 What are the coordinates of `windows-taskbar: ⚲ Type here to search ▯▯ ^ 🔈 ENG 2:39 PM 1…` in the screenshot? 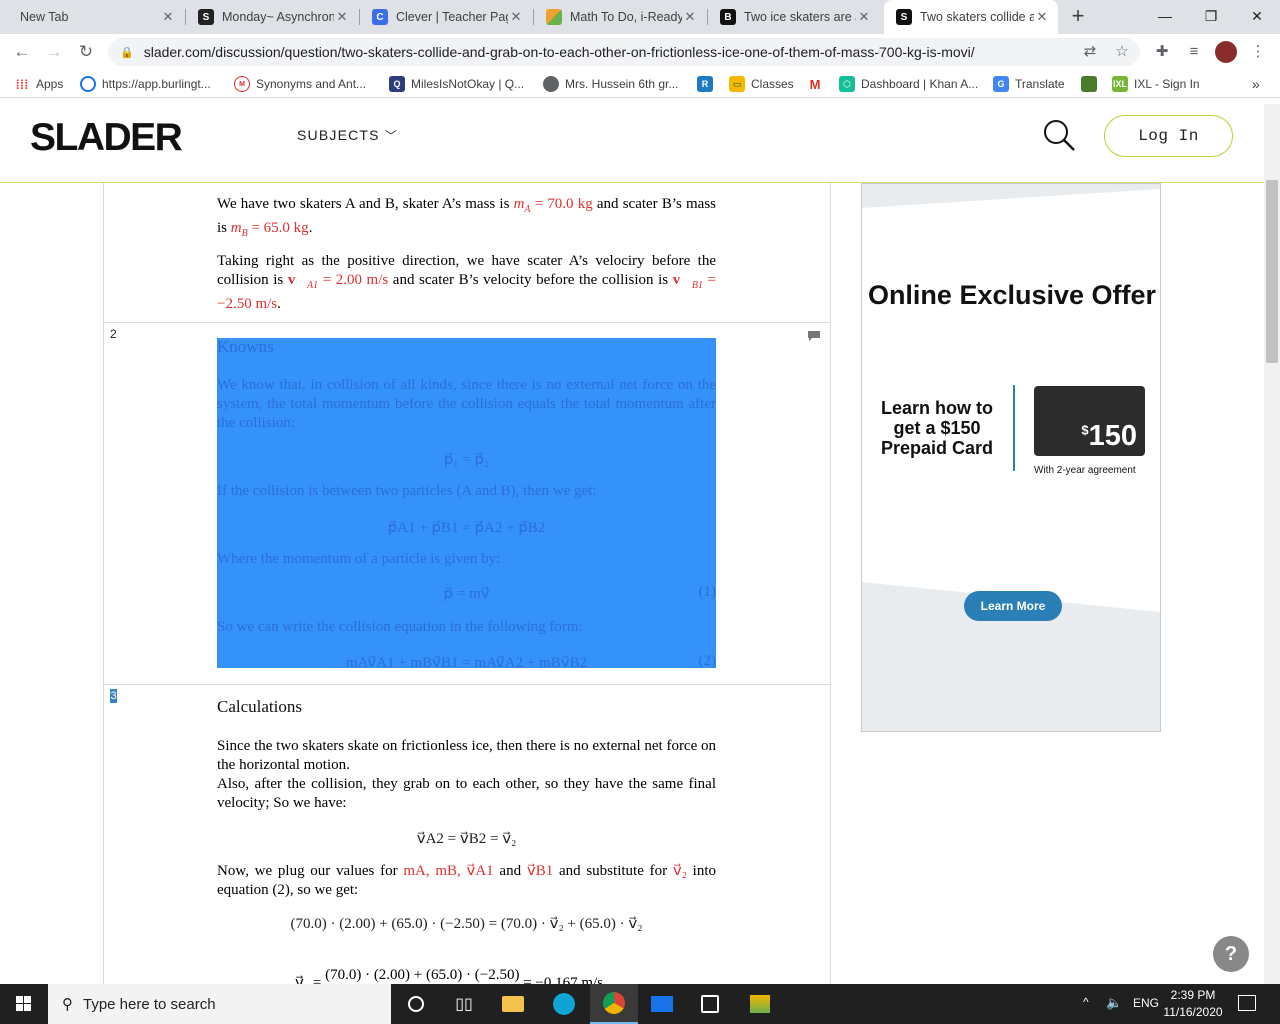 It's located at (640, 1004).